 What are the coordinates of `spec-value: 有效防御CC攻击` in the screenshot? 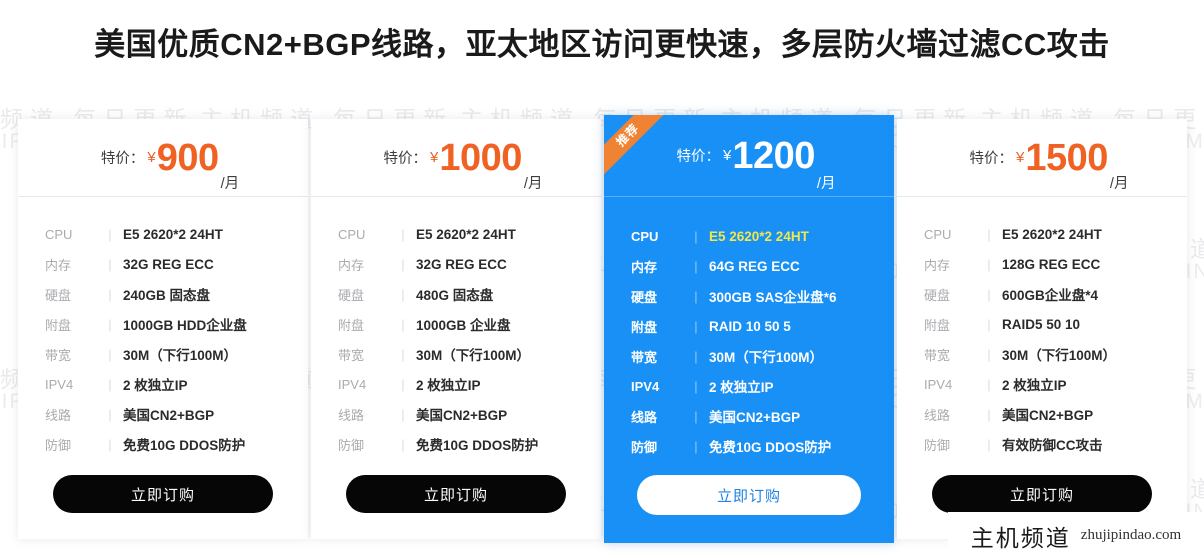 It's located at (1052, 445).